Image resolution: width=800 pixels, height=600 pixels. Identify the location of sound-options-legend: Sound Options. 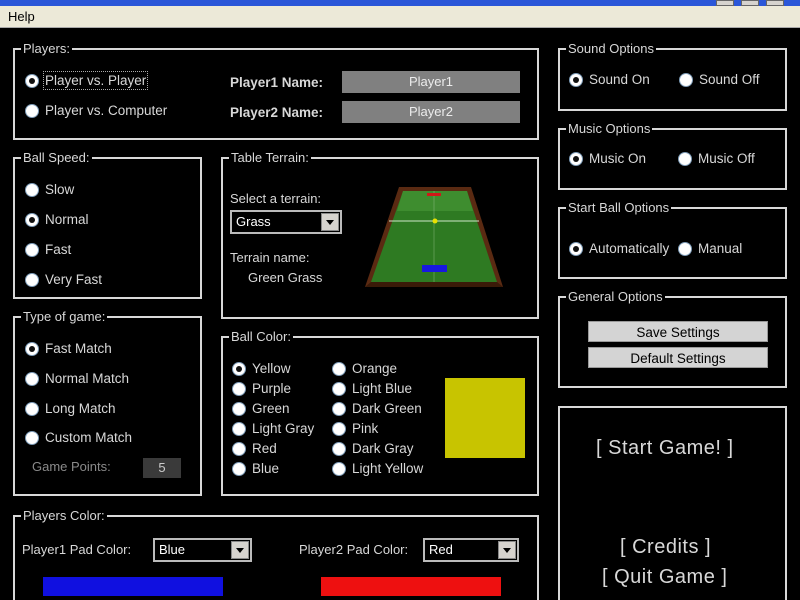
(611, 49).